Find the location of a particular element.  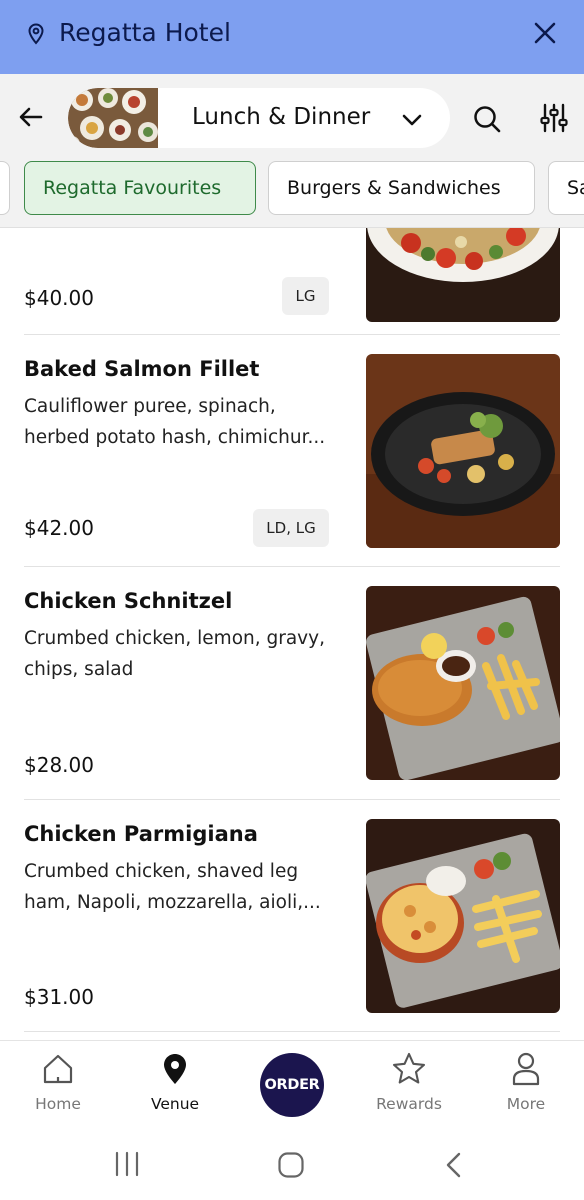

venue-pin-icon is located at coordinates (175, 1069).